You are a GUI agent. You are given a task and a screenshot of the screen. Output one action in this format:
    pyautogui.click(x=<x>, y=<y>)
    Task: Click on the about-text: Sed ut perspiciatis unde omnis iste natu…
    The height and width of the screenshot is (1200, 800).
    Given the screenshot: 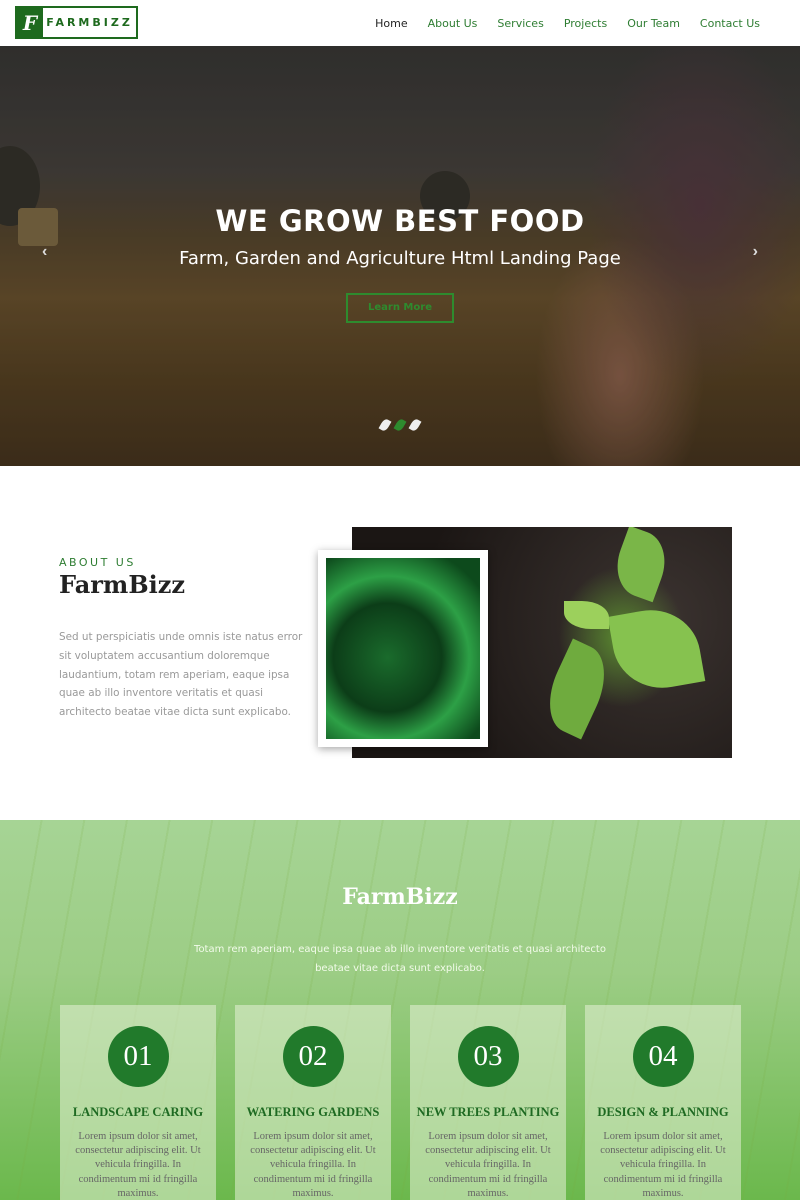 What is the action you would take?
    pyautogui.click(x=181, y=675)
    